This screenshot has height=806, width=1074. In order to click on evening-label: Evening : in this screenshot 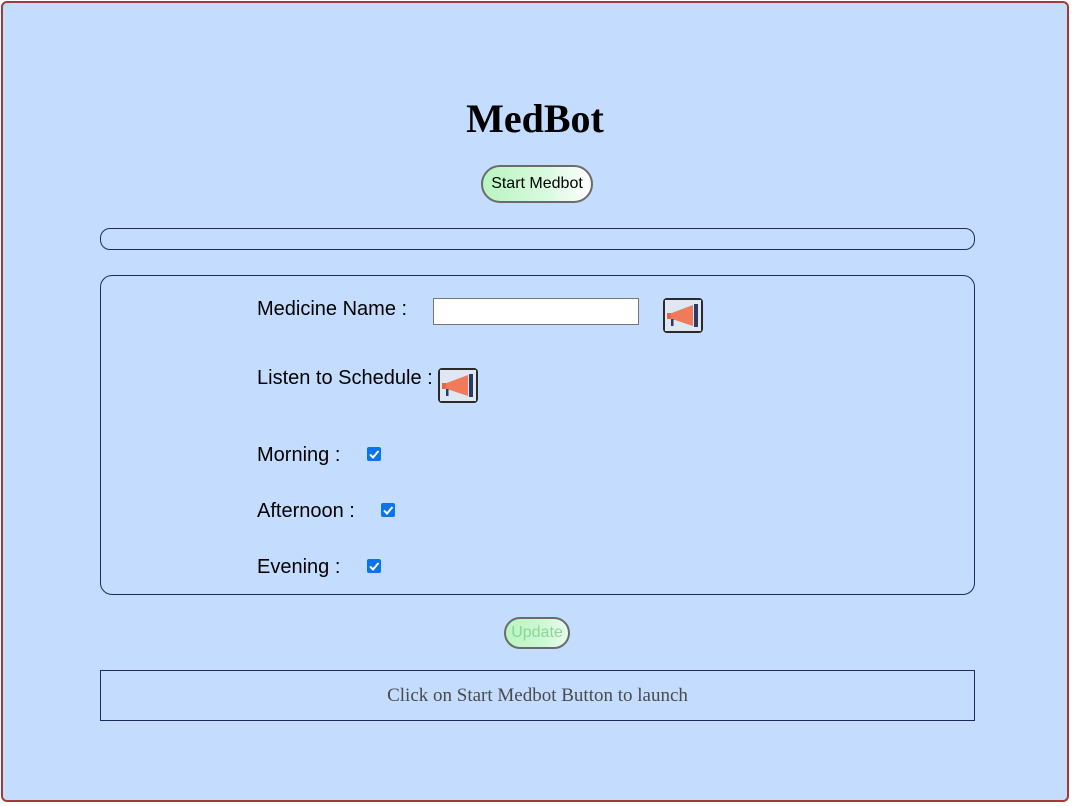, I will do `click(299, 567)`.